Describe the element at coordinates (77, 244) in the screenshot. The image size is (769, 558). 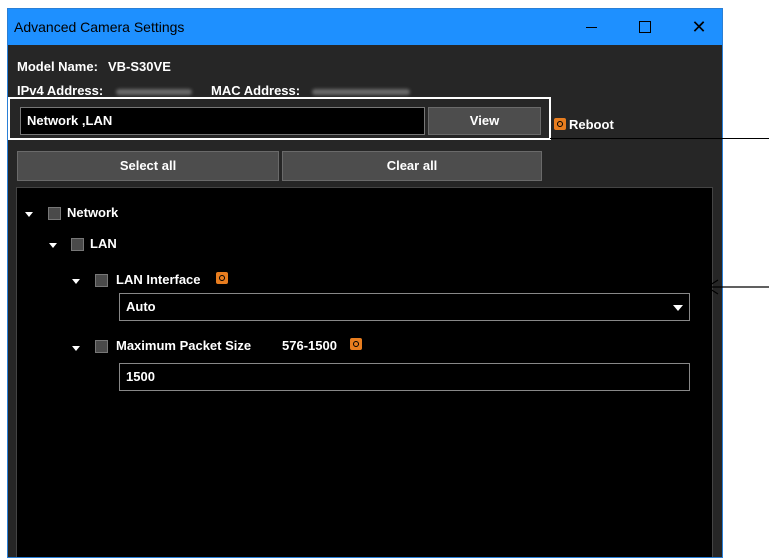
I see `lan-checkbox` at that location.